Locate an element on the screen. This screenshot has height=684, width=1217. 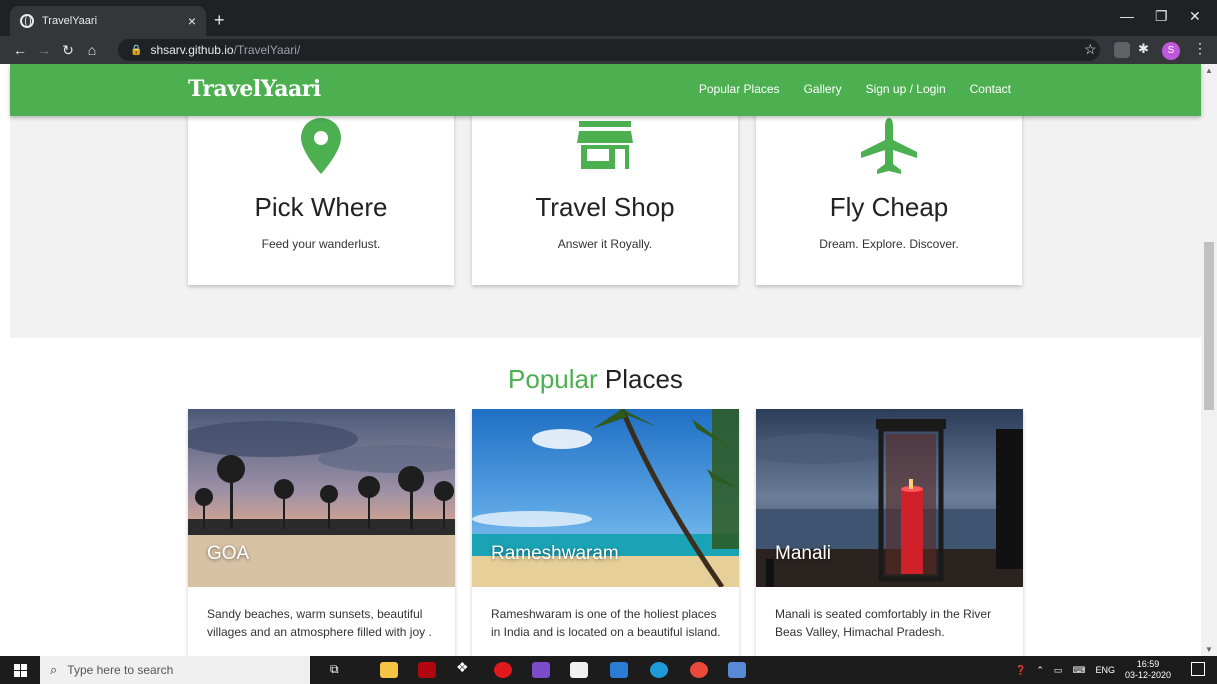
tray-chevron-up-icon: ⌃ is located at coordinates (1040, 670).